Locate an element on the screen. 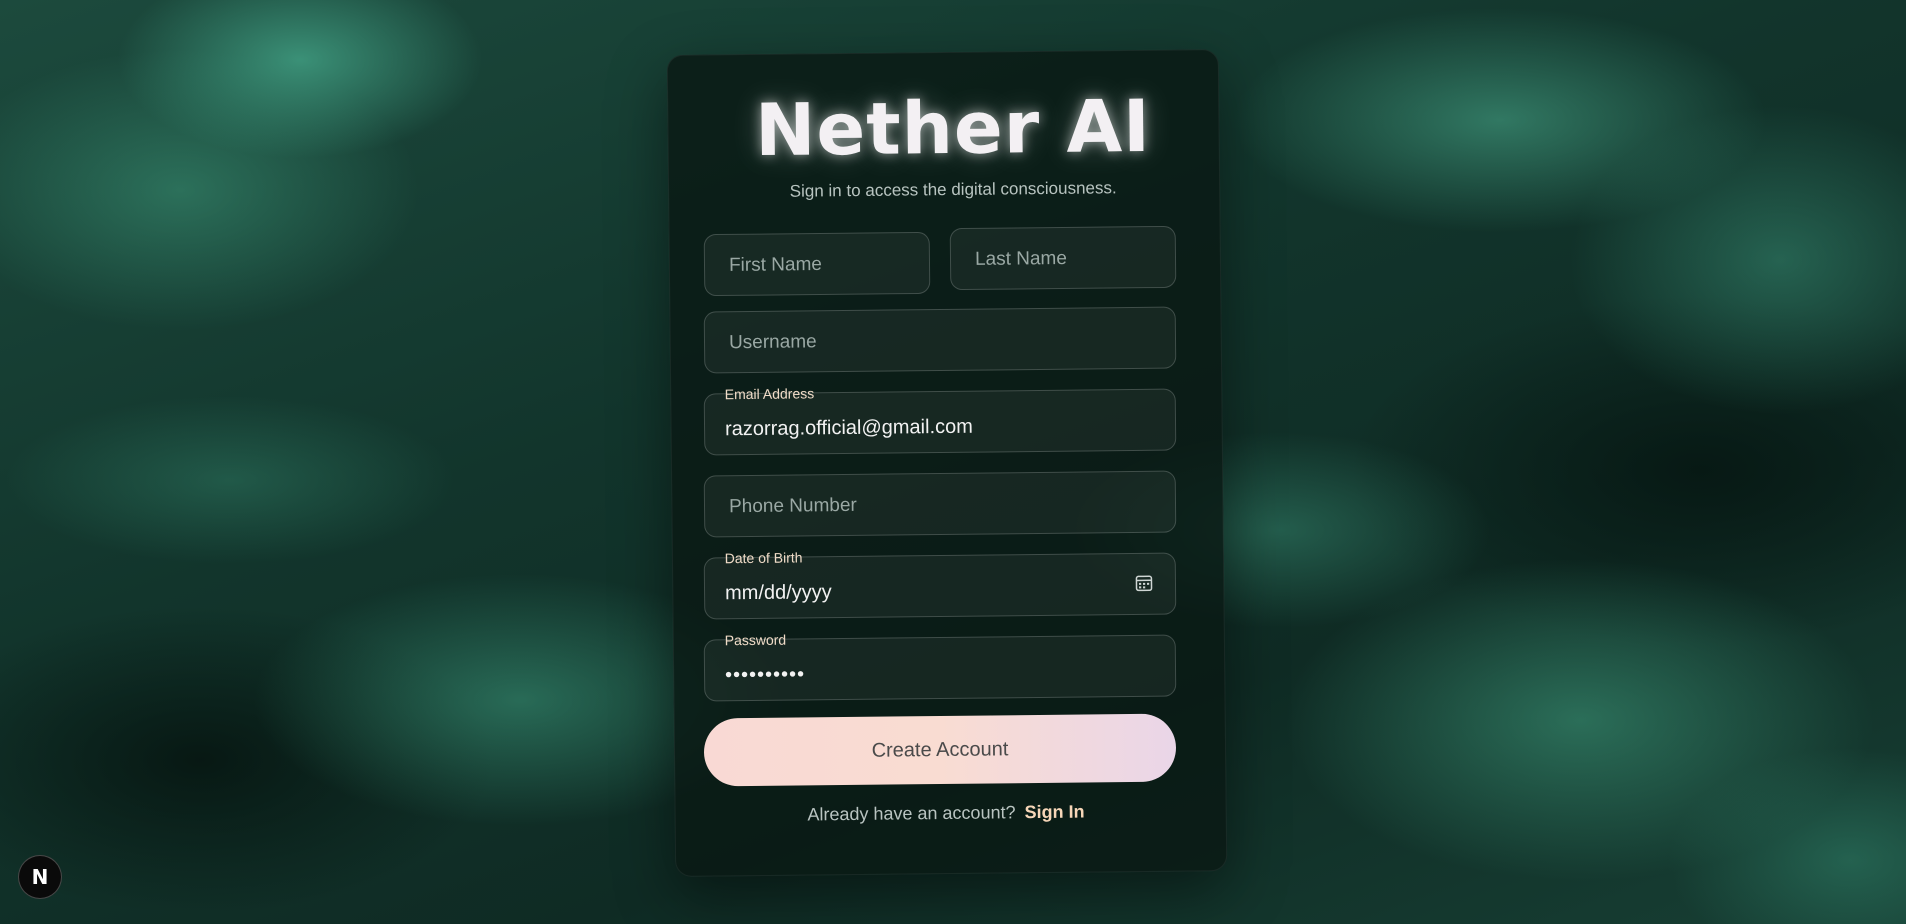 The height and width of the screenshot is (924, 1906). password-label: Password is located at coordinates (755, 640).